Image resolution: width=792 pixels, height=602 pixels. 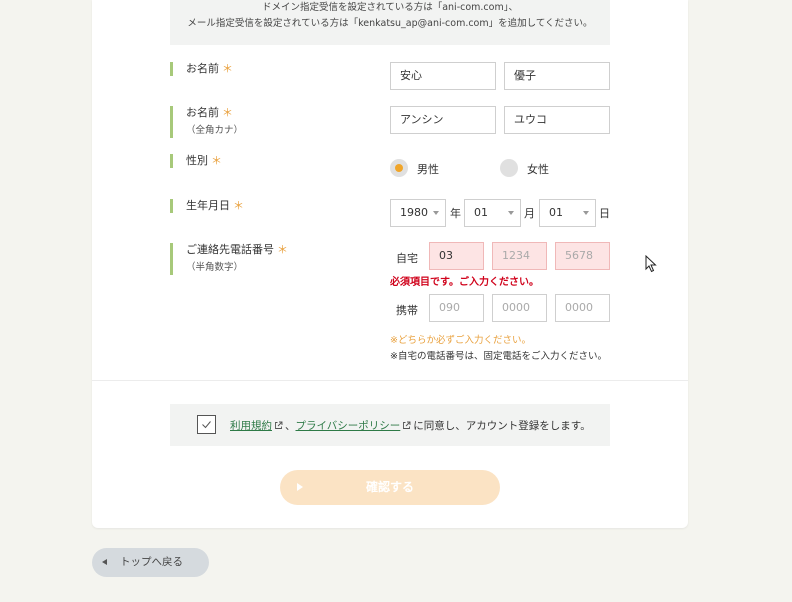 I want to click on first-name-kana-input: ユウコ, so click(x=557, y=120).